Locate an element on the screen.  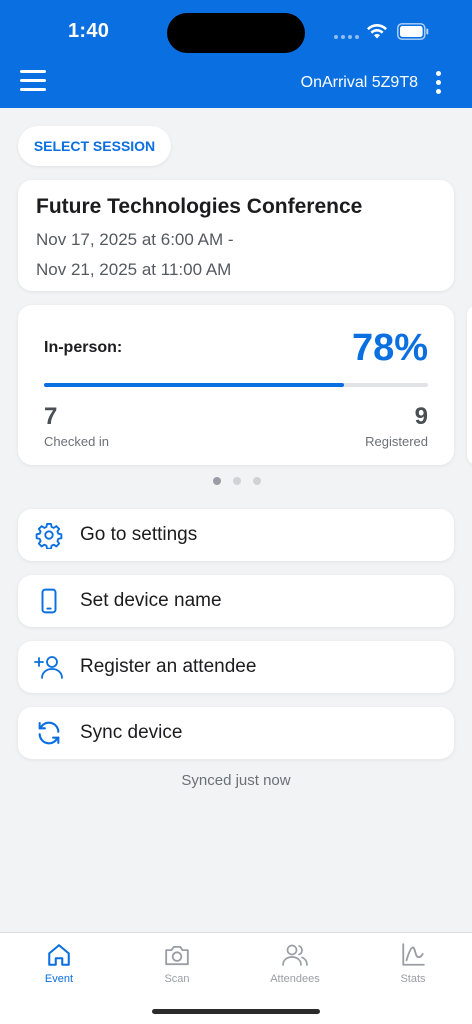
cellular-signal-icon is located at coordinates (346, 37).